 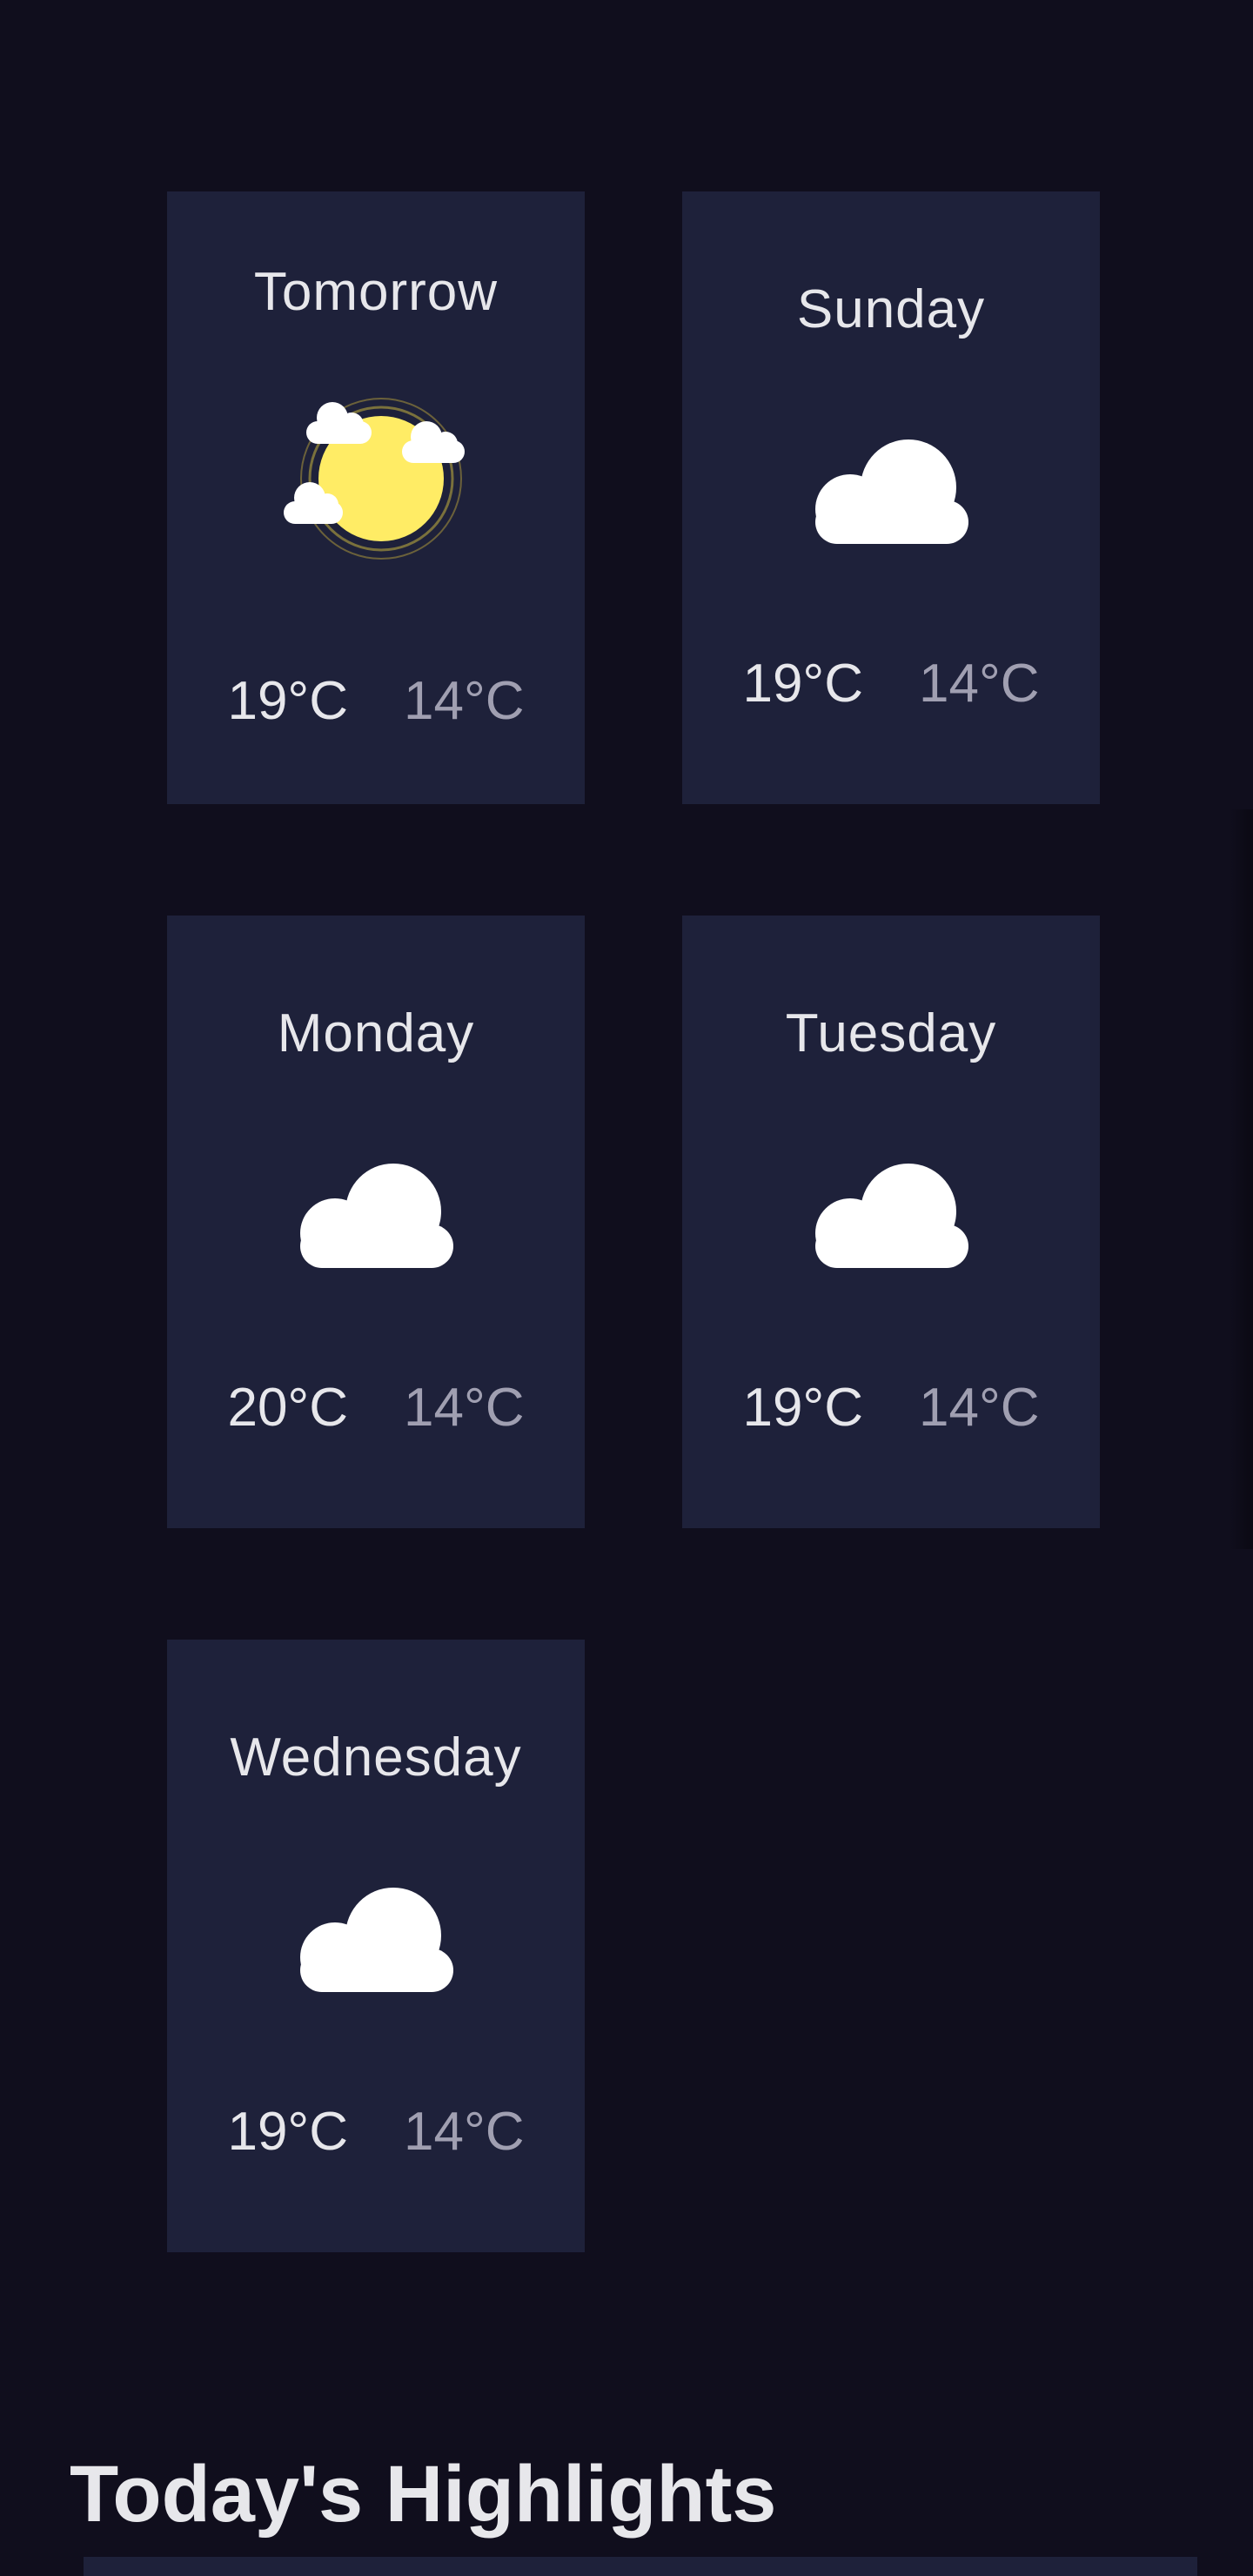 What do you see at coordinates (375, 479) in the screenshot?
I see `light-cloud-sun-icon` at bounding box center [375, 479].